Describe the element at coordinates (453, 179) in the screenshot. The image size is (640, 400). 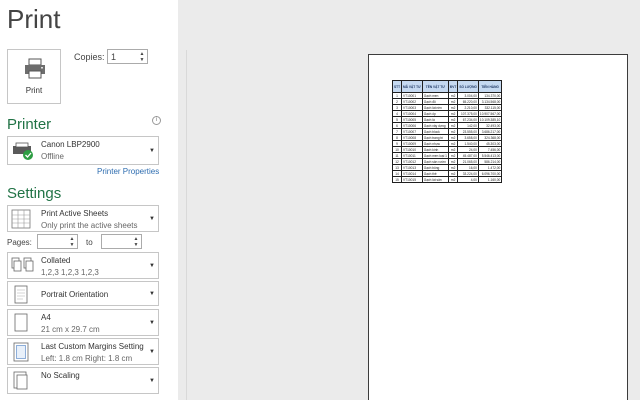
I see `table-cell: m2` at that location.